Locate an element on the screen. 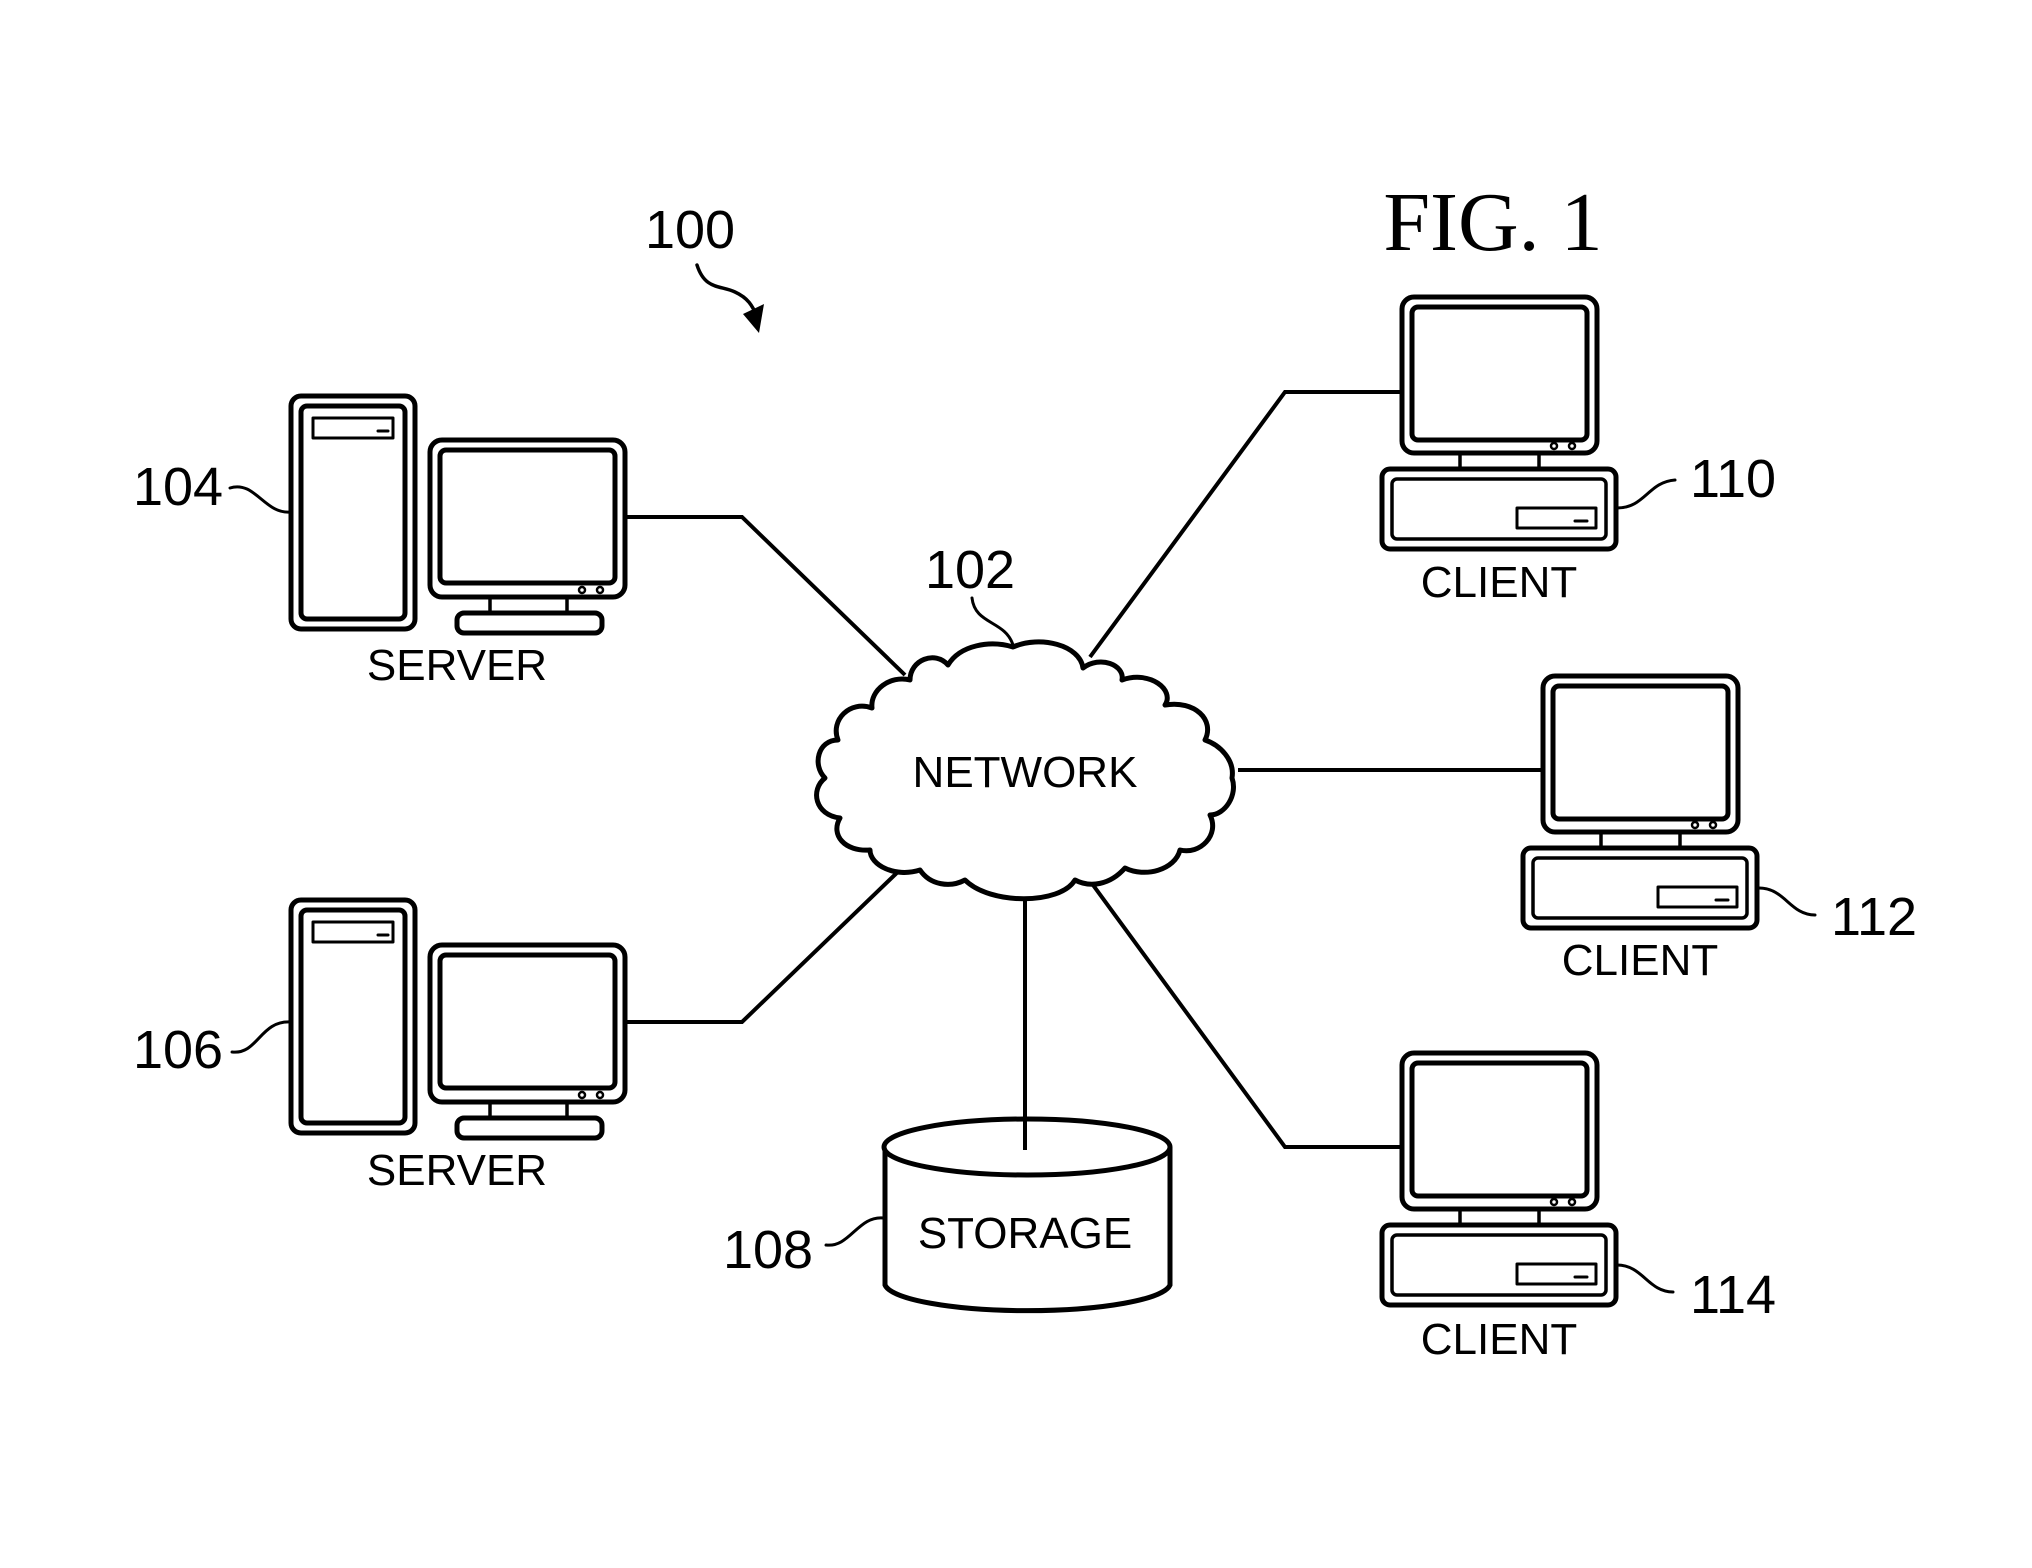 This screenshot has width=2032, height=1568. storage-label: STORAGE is located at coordinates (1025, 1233).